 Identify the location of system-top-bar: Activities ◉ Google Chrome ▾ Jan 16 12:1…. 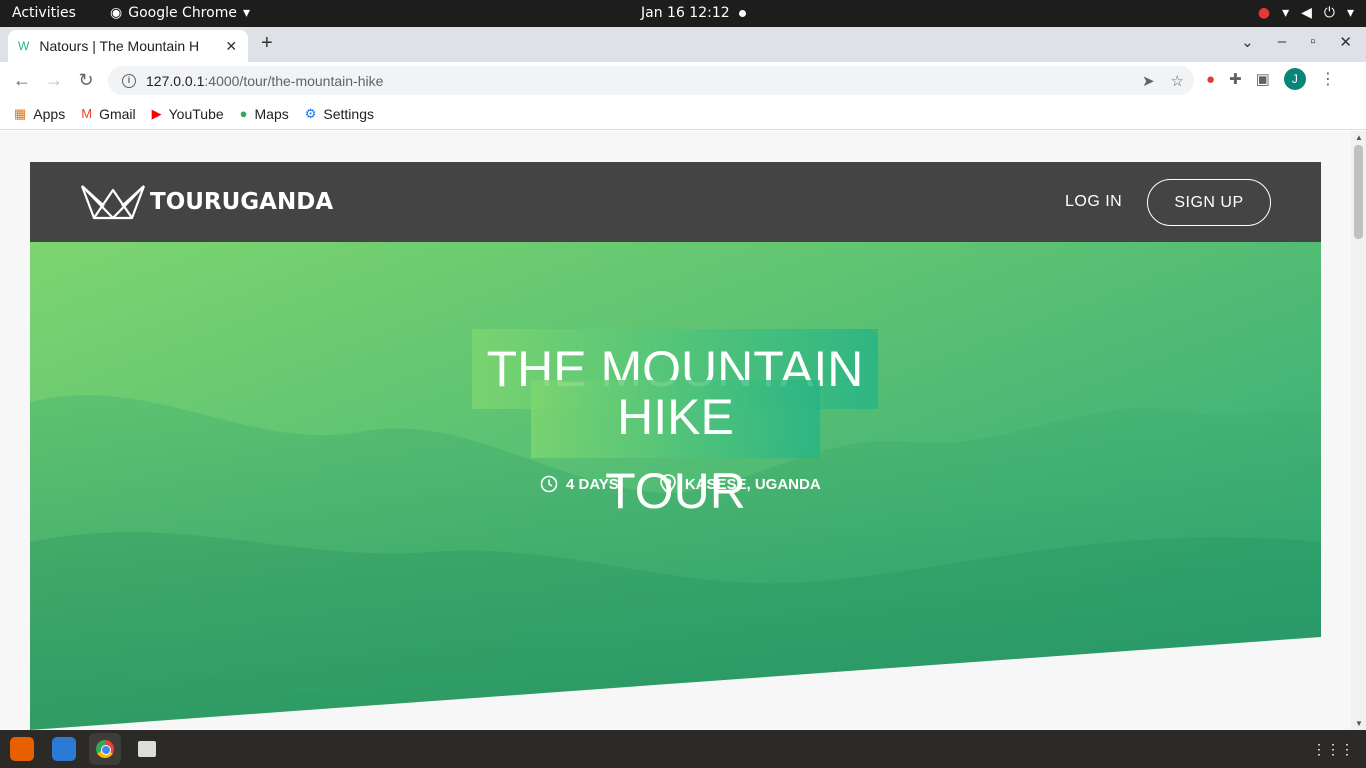
(683, 13).